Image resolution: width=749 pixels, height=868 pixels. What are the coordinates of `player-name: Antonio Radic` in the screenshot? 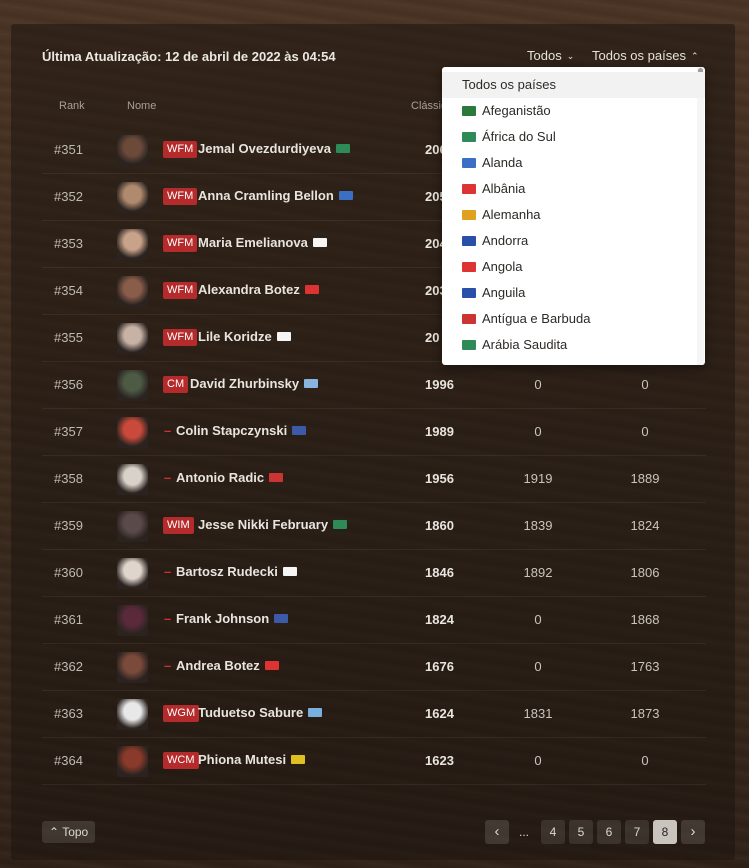 It's located at (230, 477).